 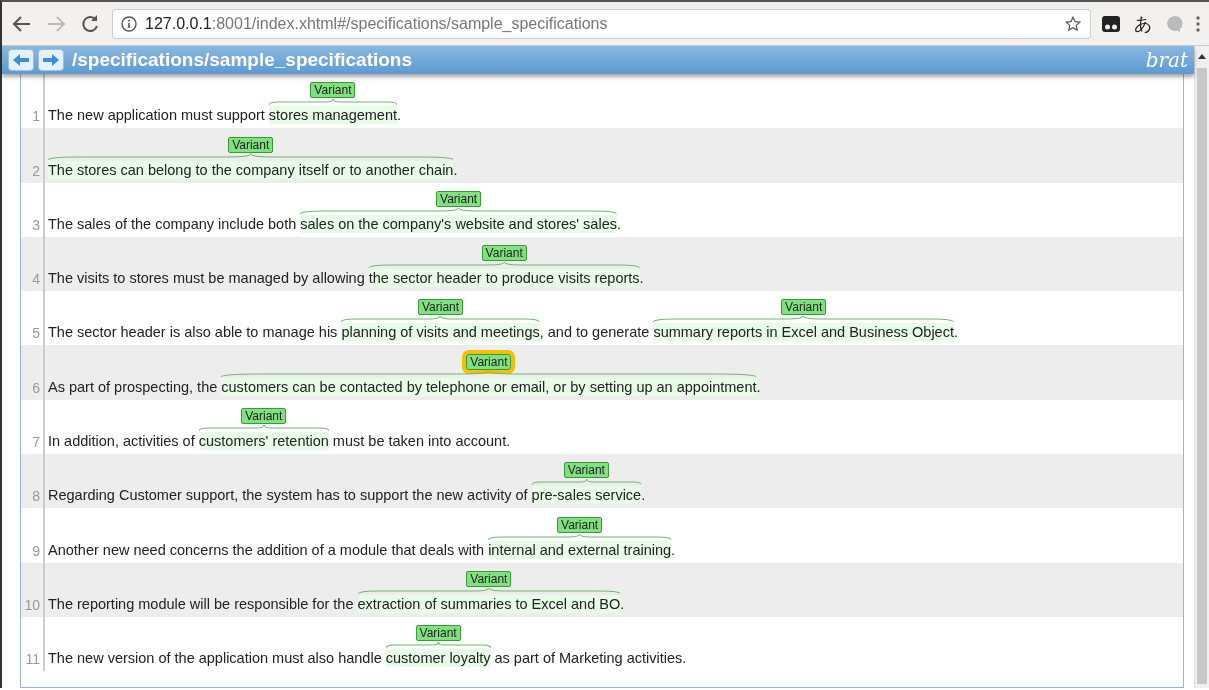 What do you see at coordinates (489, 603) in the screenshot?
I see `annotated-span: extraction of summaries to Excel and BO` at bounding box center [489, 603].